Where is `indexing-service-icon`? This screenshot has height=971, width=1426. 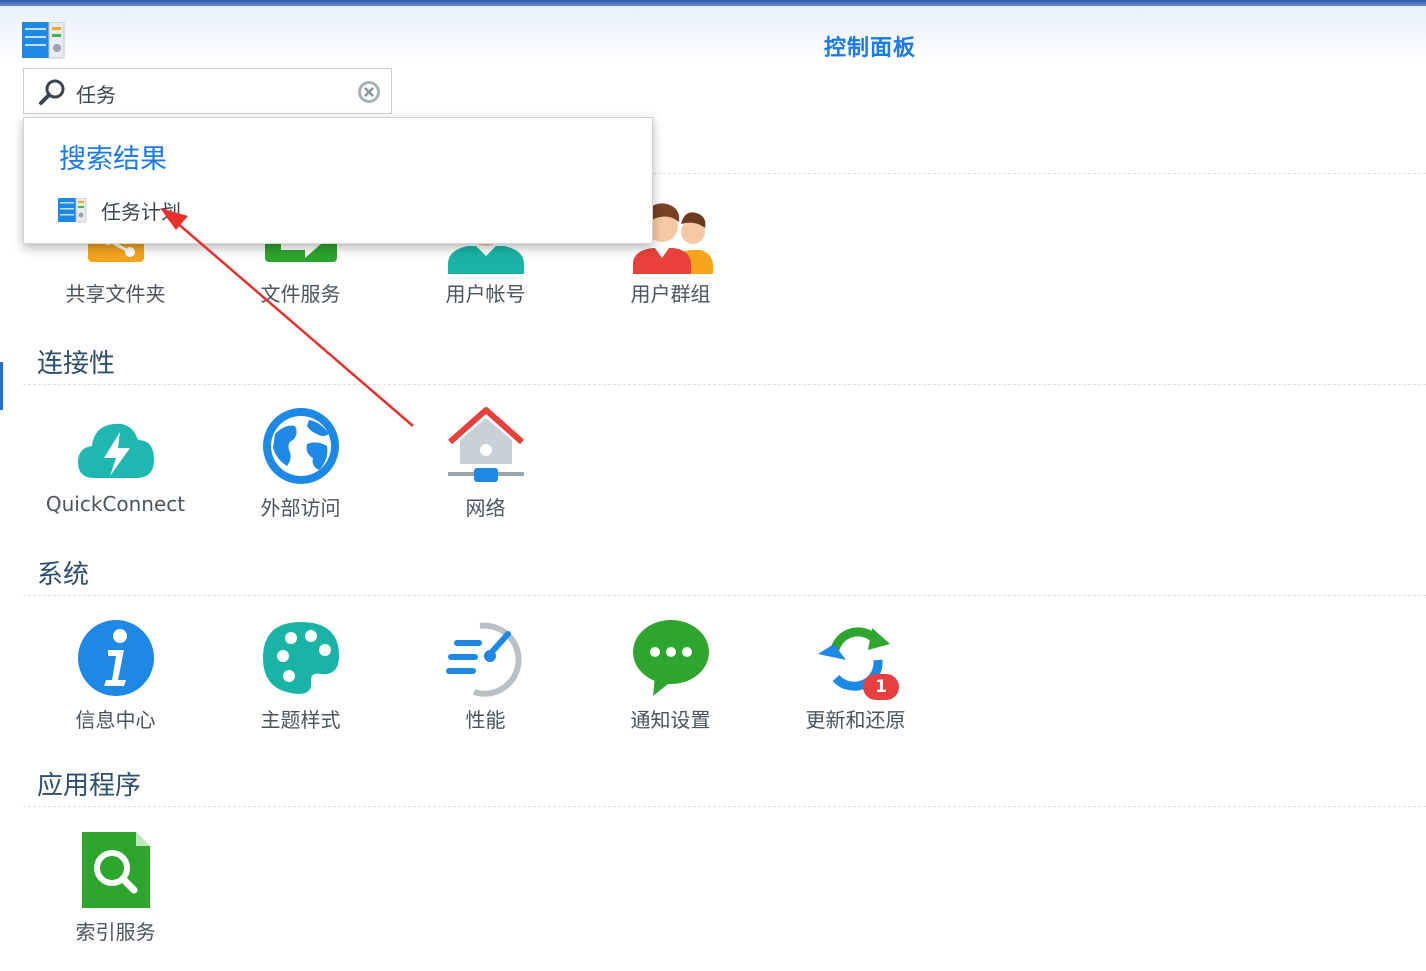
indexing-service-icon is located at coordinates (115, 870).